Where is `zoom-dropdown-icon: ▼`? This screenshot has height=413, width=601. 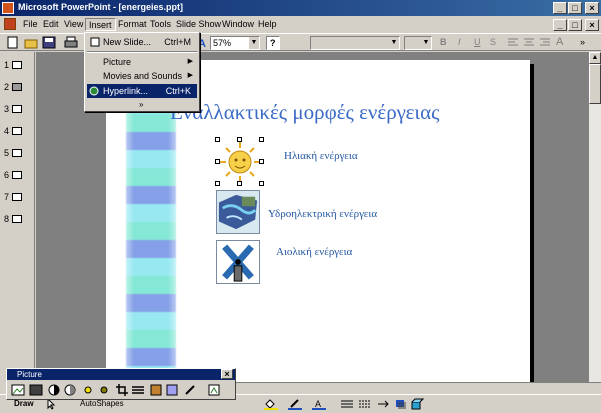
zoom-dropdown-icon: ▼ is located at coordinates (254, 43).